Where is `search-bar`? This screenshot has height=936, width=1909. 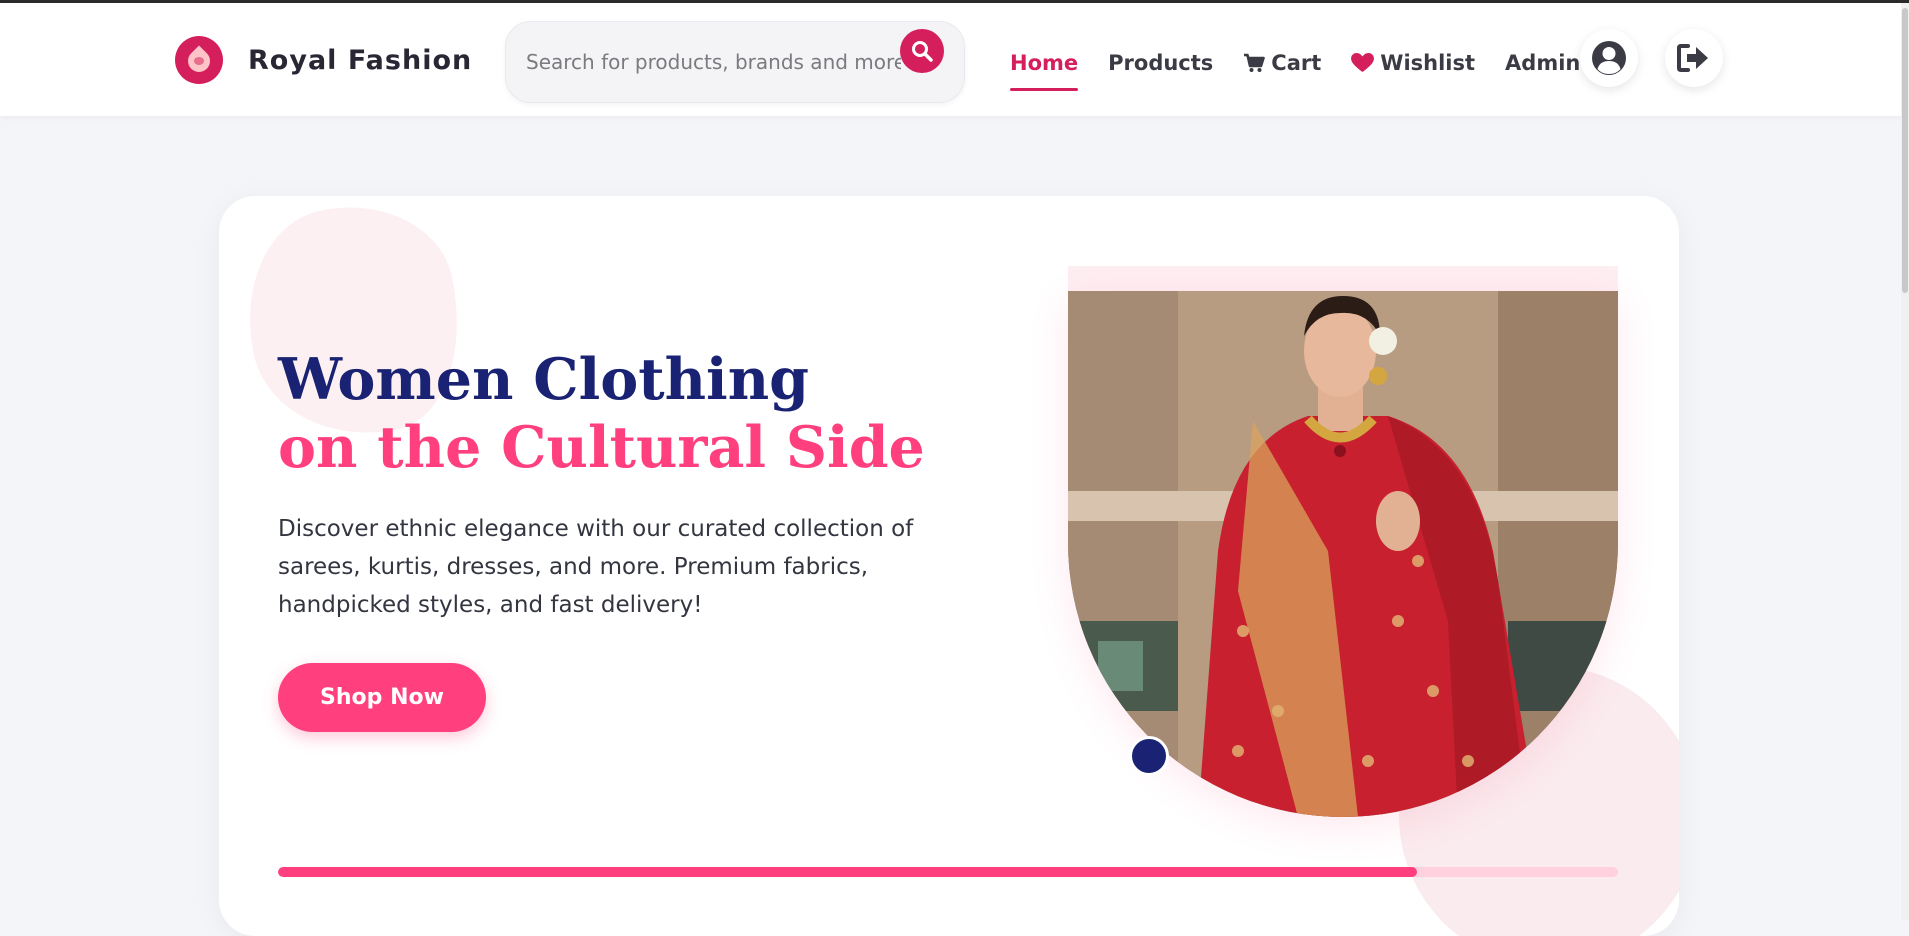
search-bar is located at coordinates (735, 62).